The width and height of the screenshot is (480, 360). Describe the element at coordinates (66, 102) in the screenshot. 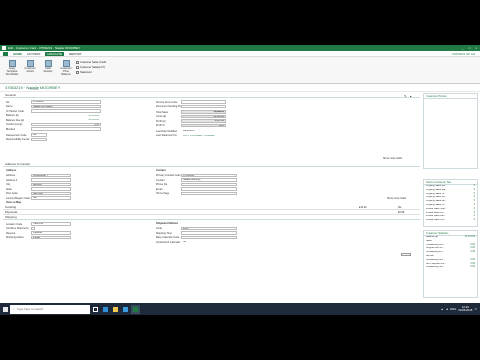

I see `no-input: 47563219` at that location.